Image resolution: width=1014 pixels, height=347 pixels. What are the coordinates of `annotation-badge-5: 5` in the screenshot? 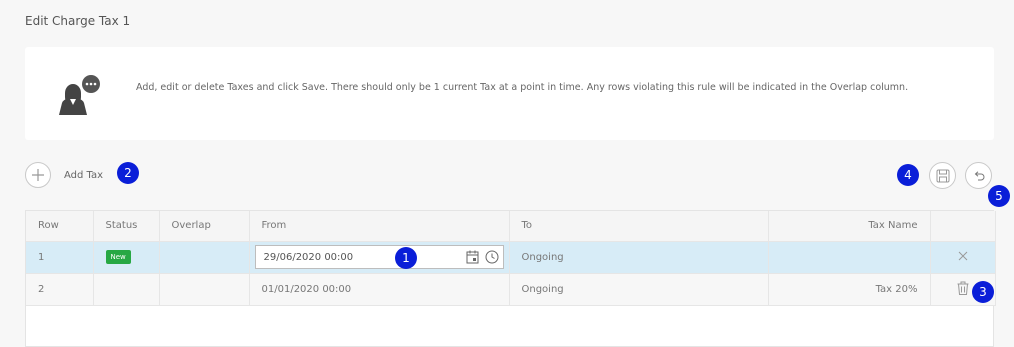 It's located at (999, 196).